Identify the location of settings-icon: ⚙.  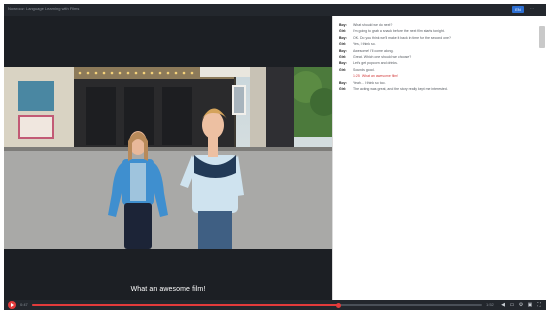
(521, 305).